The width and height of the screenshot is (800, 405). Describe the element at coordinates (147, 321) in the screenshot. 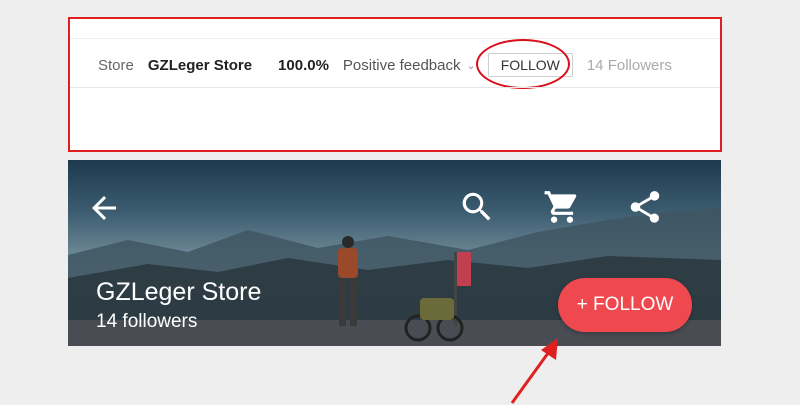

I see `mobile-followers-count: 14 followers` at that location.